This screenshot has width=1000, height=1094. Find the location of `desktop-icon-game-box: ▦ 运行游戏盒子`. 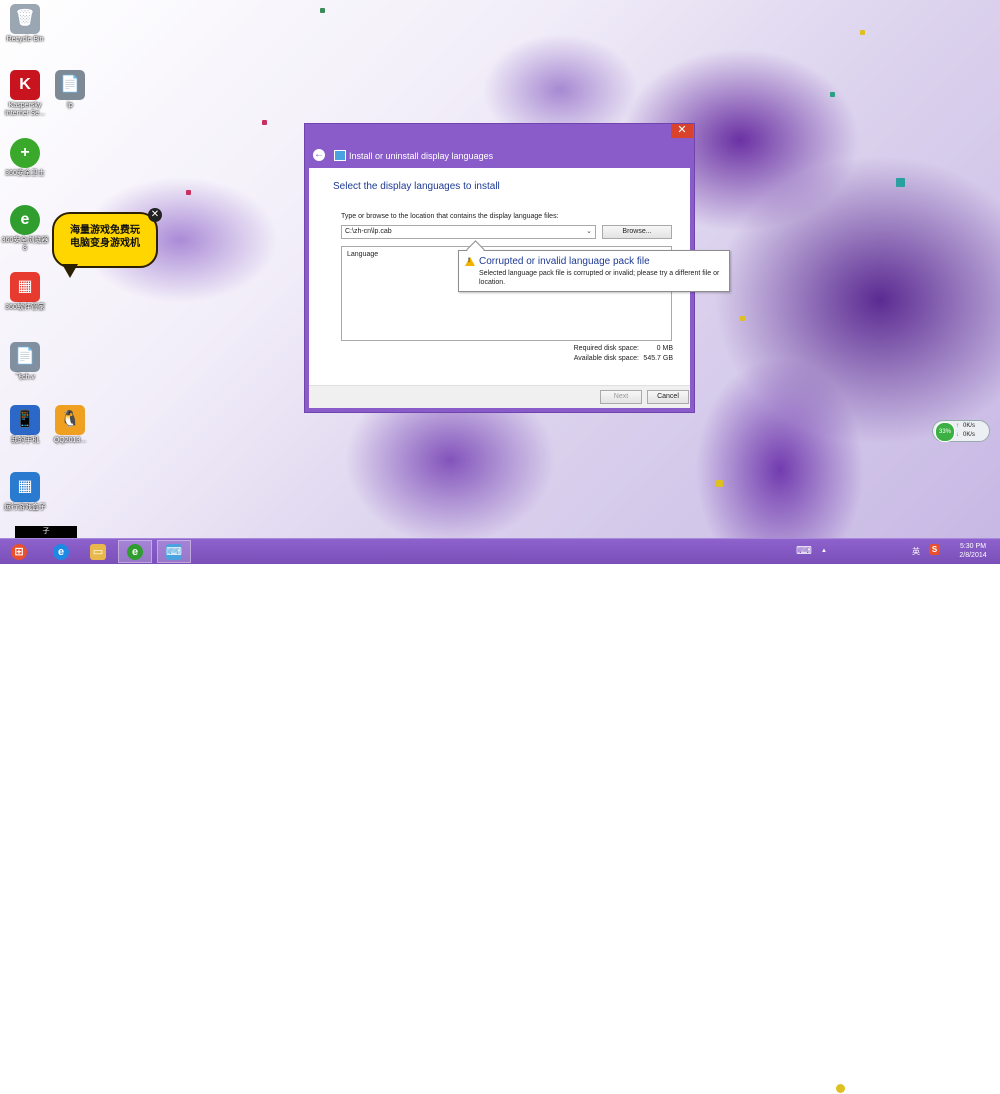

desktop-icon-game-box: ▦ 运行游戏盒子 is located at coordinates (25, 492).